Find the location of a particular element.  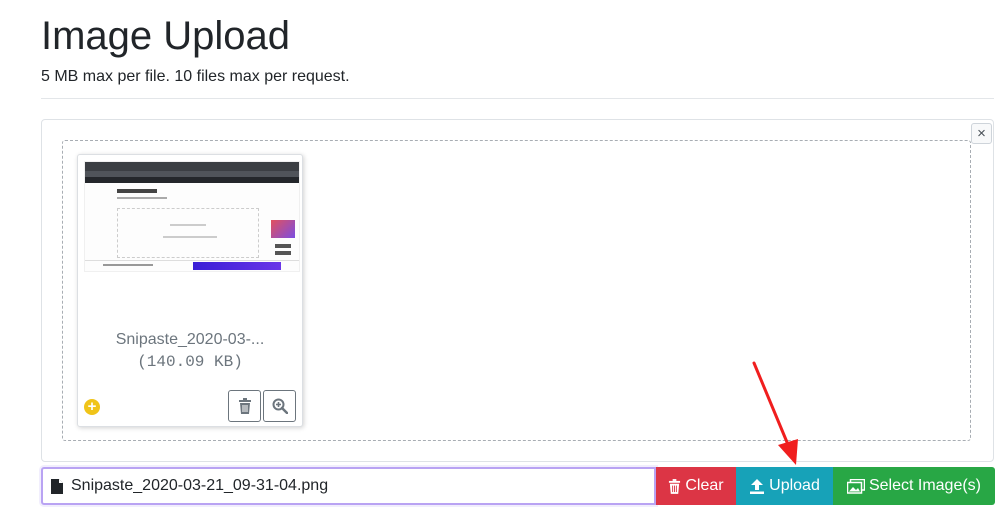

file-thumbnail-card: Snipaste_2020-03-... (140.09 KB) + is located at coordinates (190, 290).